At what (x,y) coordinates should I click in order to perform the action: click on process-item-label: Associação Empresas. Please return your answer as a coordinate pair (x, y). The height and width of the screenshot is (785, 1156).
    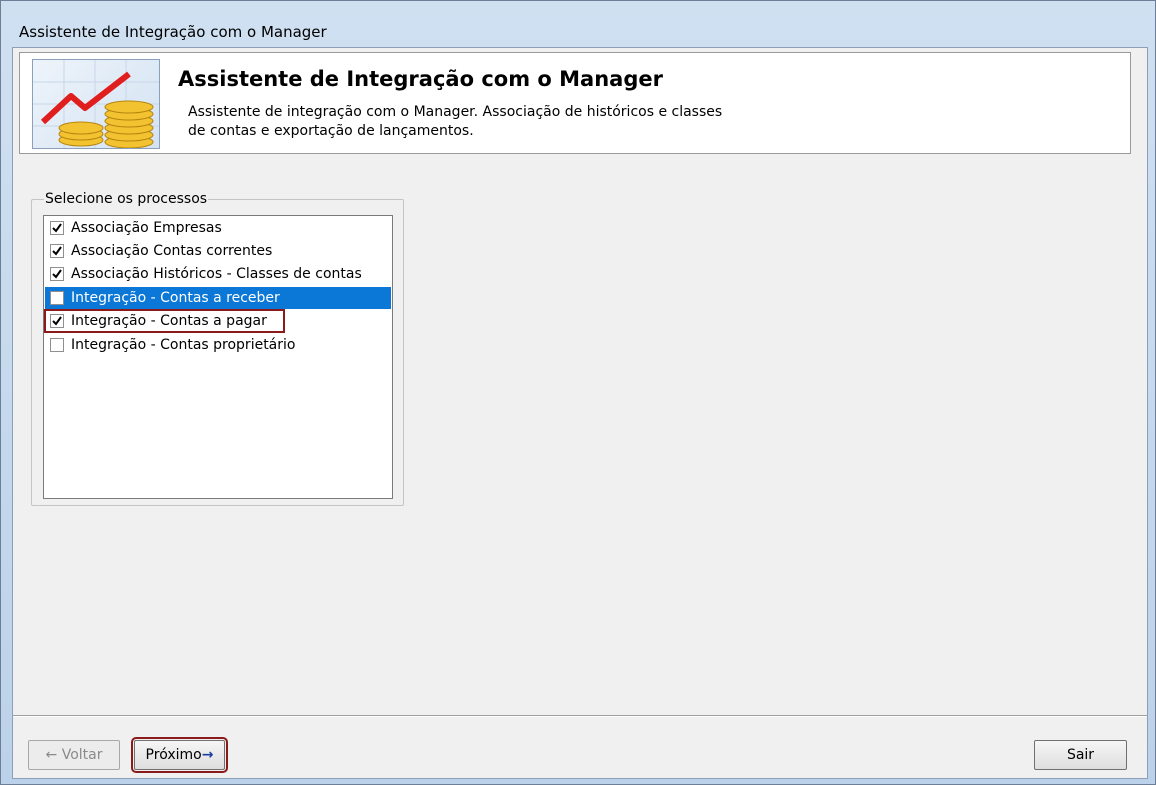
    Looking at the image, I should click on (146, 228).